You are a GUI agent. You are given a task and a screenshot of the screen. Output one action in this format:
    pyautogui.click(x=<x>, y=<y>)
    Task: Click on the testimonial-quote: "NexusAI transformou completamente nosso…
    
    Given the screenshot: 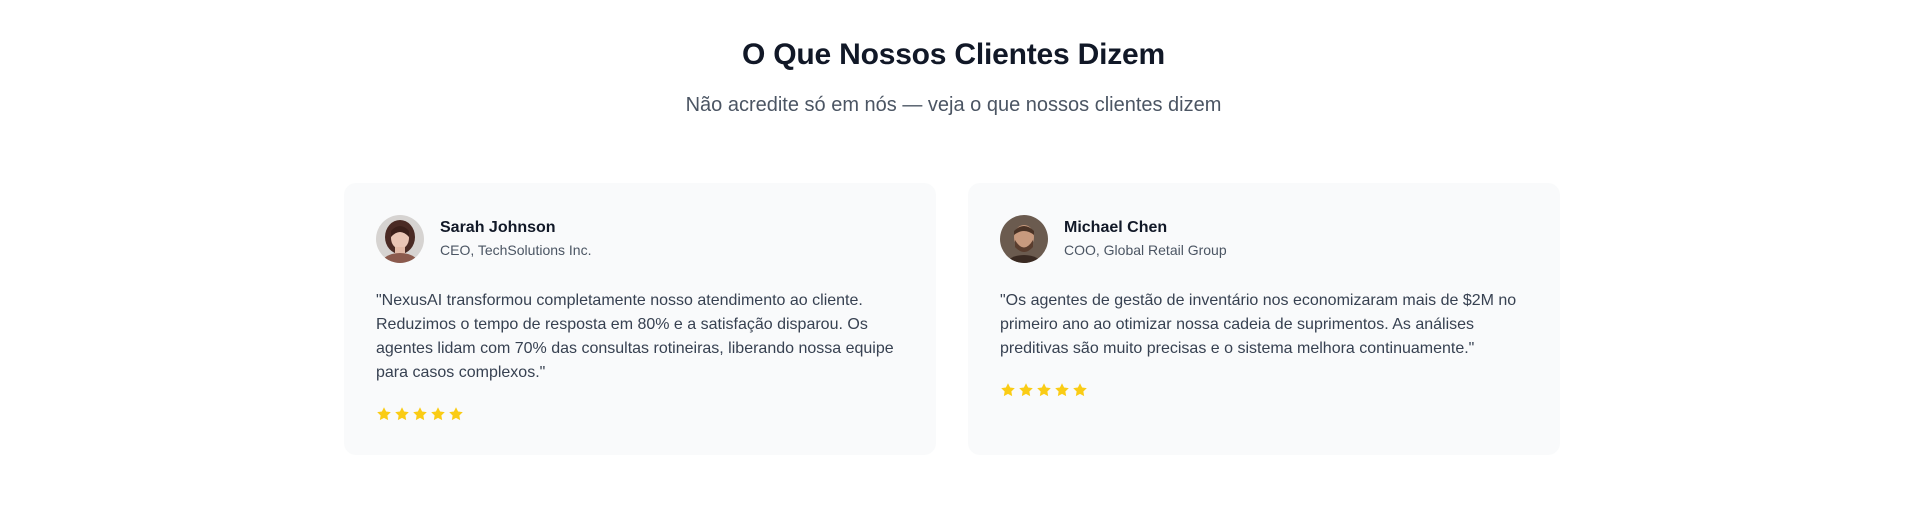 What is the action you would take?
    pyautogui.click(x=635, y=336)
    